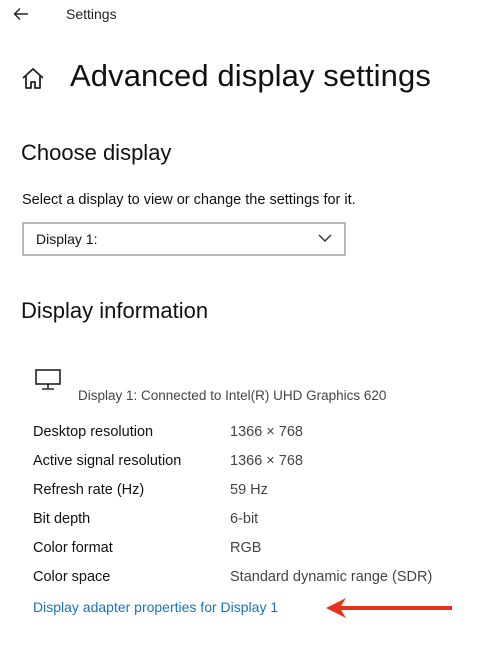 Image resolution: width=484 pixels, height=650 pixels. What do you see at coordinates (96, 152) in the screenshot?
I see `choose-display-heading: Choose display` at bounding box center [96, 152].